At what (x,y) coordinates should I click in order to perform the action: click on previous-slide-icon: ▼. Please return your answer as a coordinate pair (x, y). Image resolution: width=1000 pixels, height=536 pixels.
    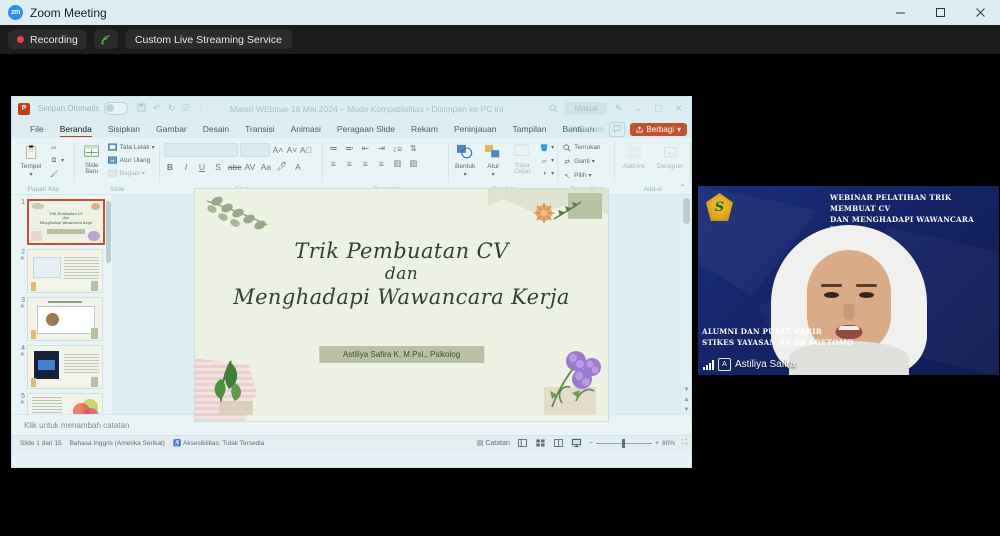
    Looking at the image, I should click on (686, 389).